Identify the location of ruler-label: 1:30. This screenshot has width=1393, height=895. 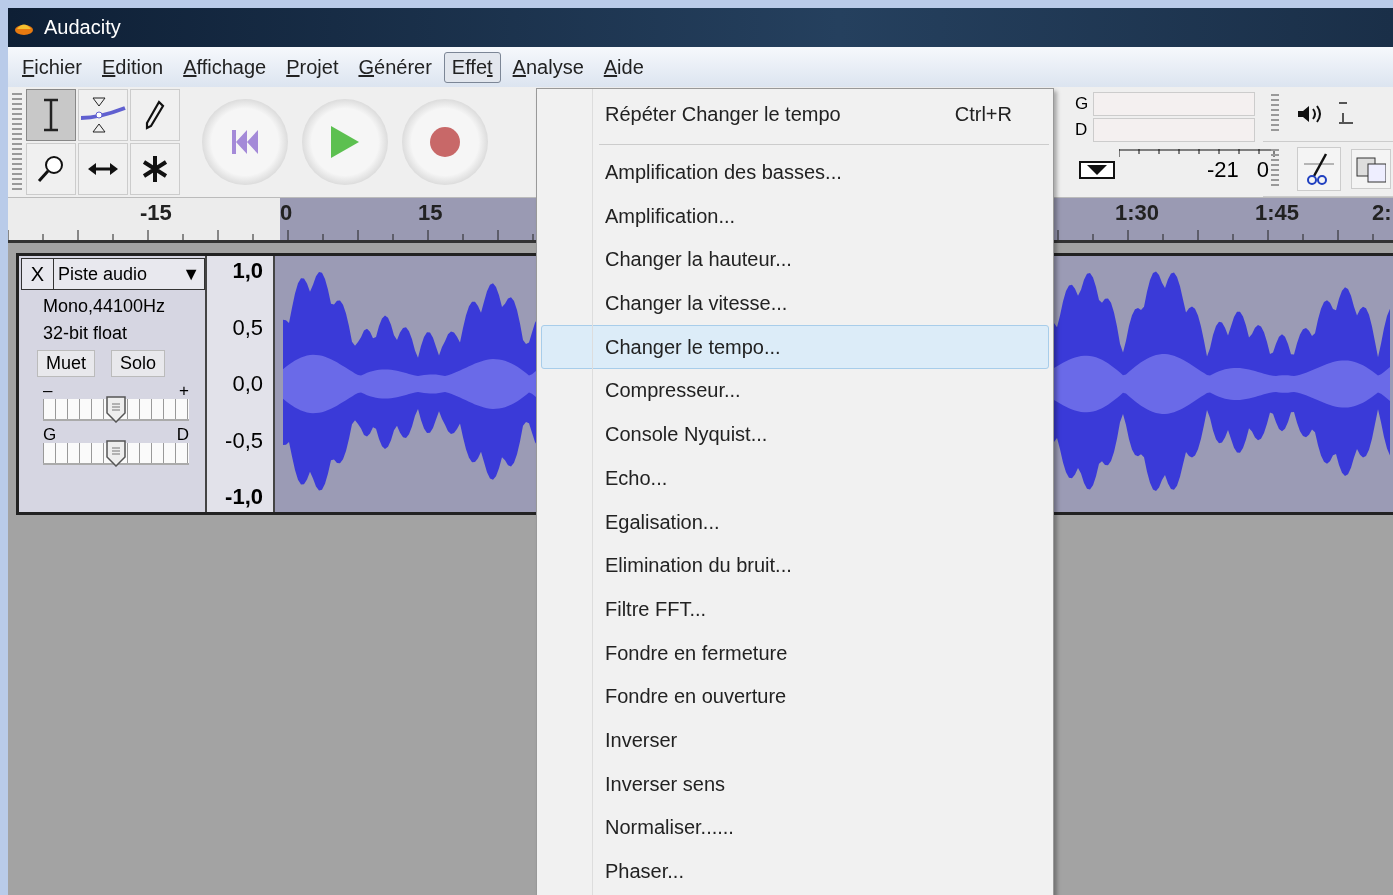
(1137, 213).